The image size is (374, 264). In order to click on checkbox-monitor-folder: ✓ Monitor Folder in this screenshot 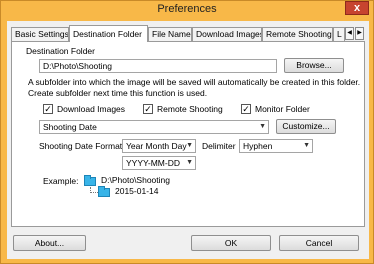, I will do `click(275, 109)`.